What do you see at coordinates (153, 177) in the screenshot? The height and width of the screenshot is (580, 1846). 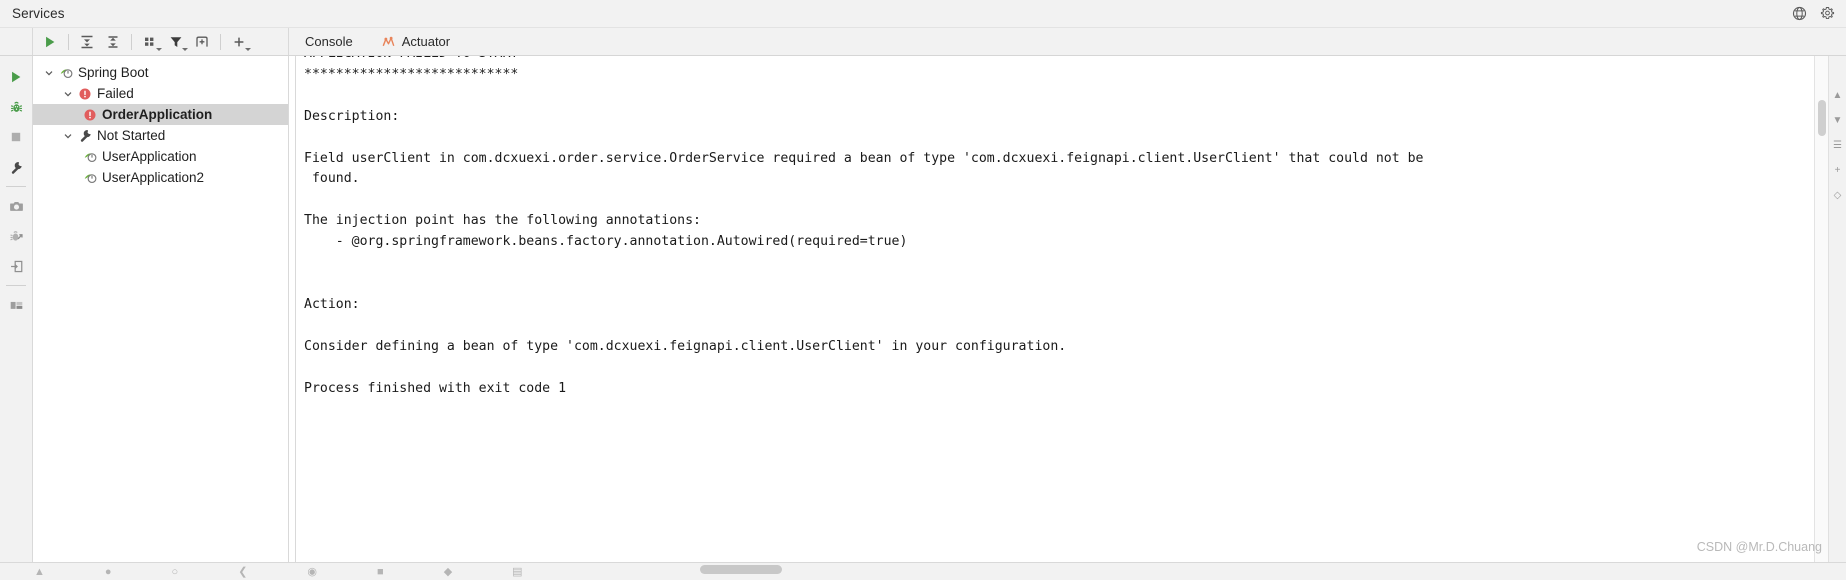 I see `tree-node-label: UserApplication2` at bounding box center [153, 177].